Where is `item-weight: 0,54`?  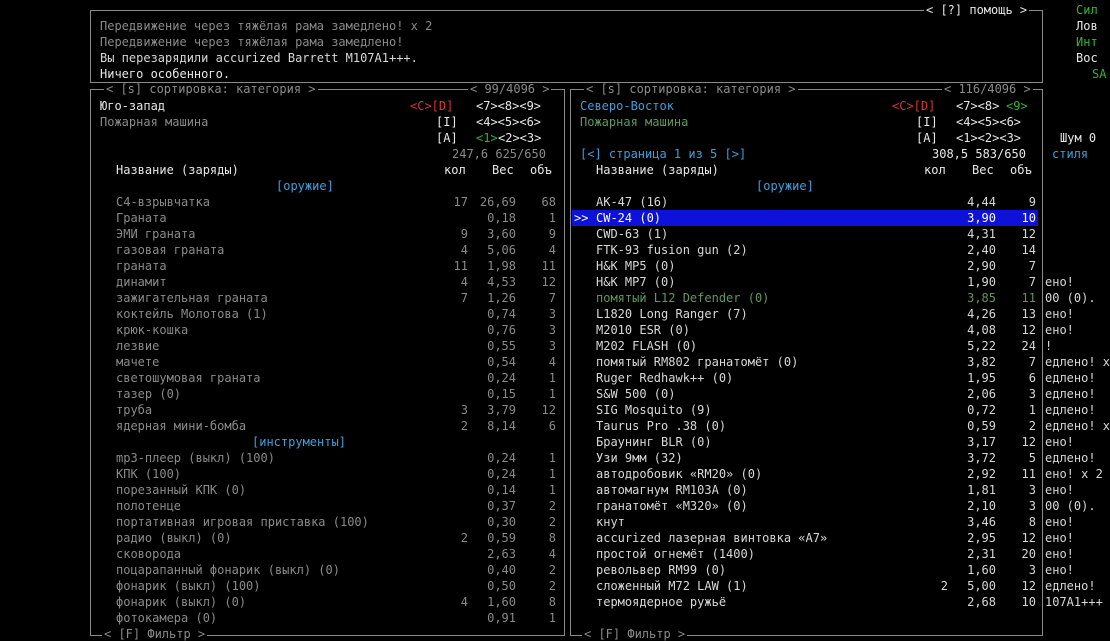
item-weight: 0,54 is located at coordinates (501, 362).